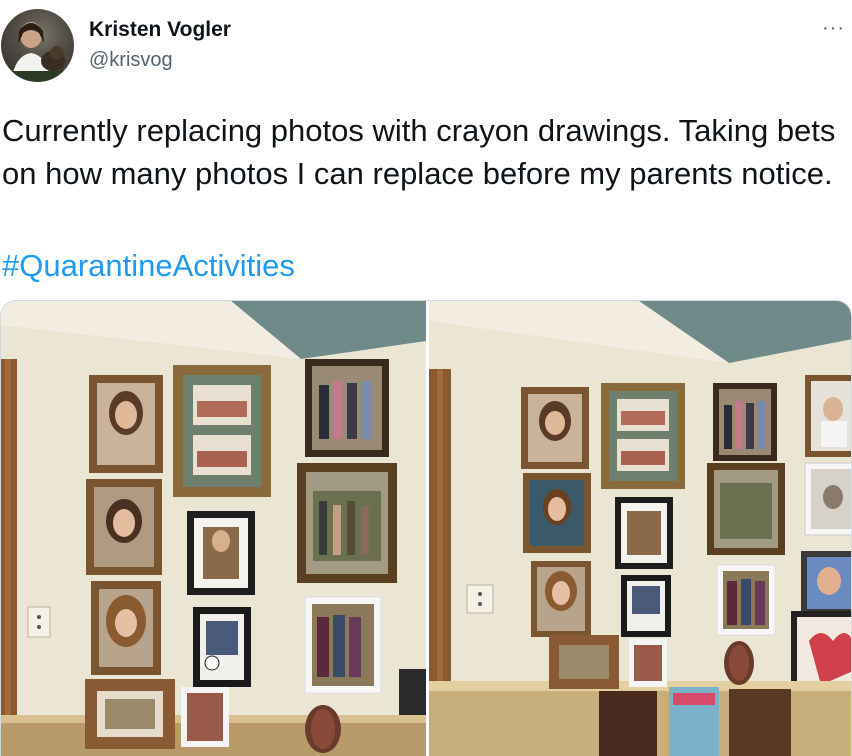 The height and width of the screenshot is (756, 852). I want to click on author-handle: @krisvog, so click(131, 60).